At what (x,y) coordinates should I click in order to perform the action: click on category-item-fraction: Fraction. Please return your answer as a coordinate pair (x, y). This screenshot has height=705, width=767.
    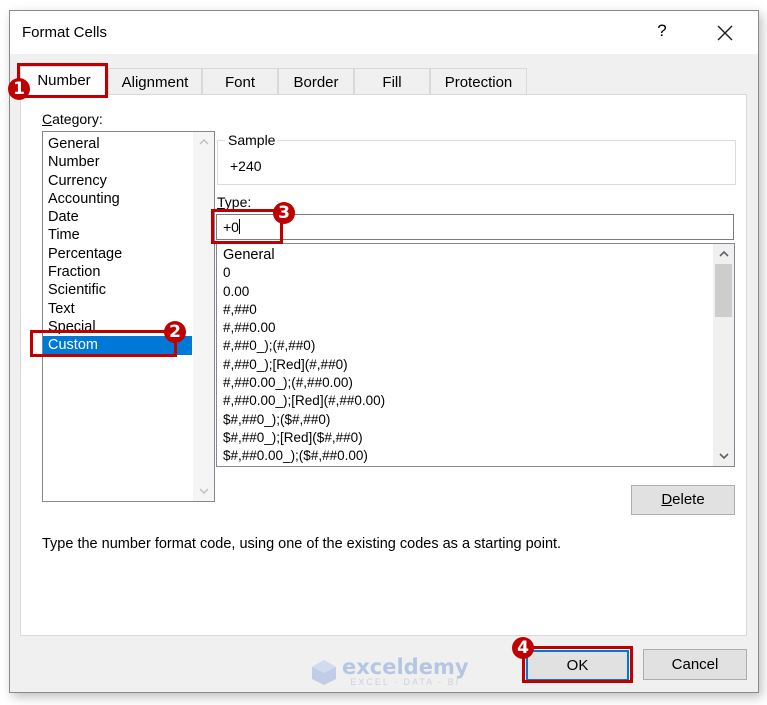
    Looking at the image, I should click on (128, 272).